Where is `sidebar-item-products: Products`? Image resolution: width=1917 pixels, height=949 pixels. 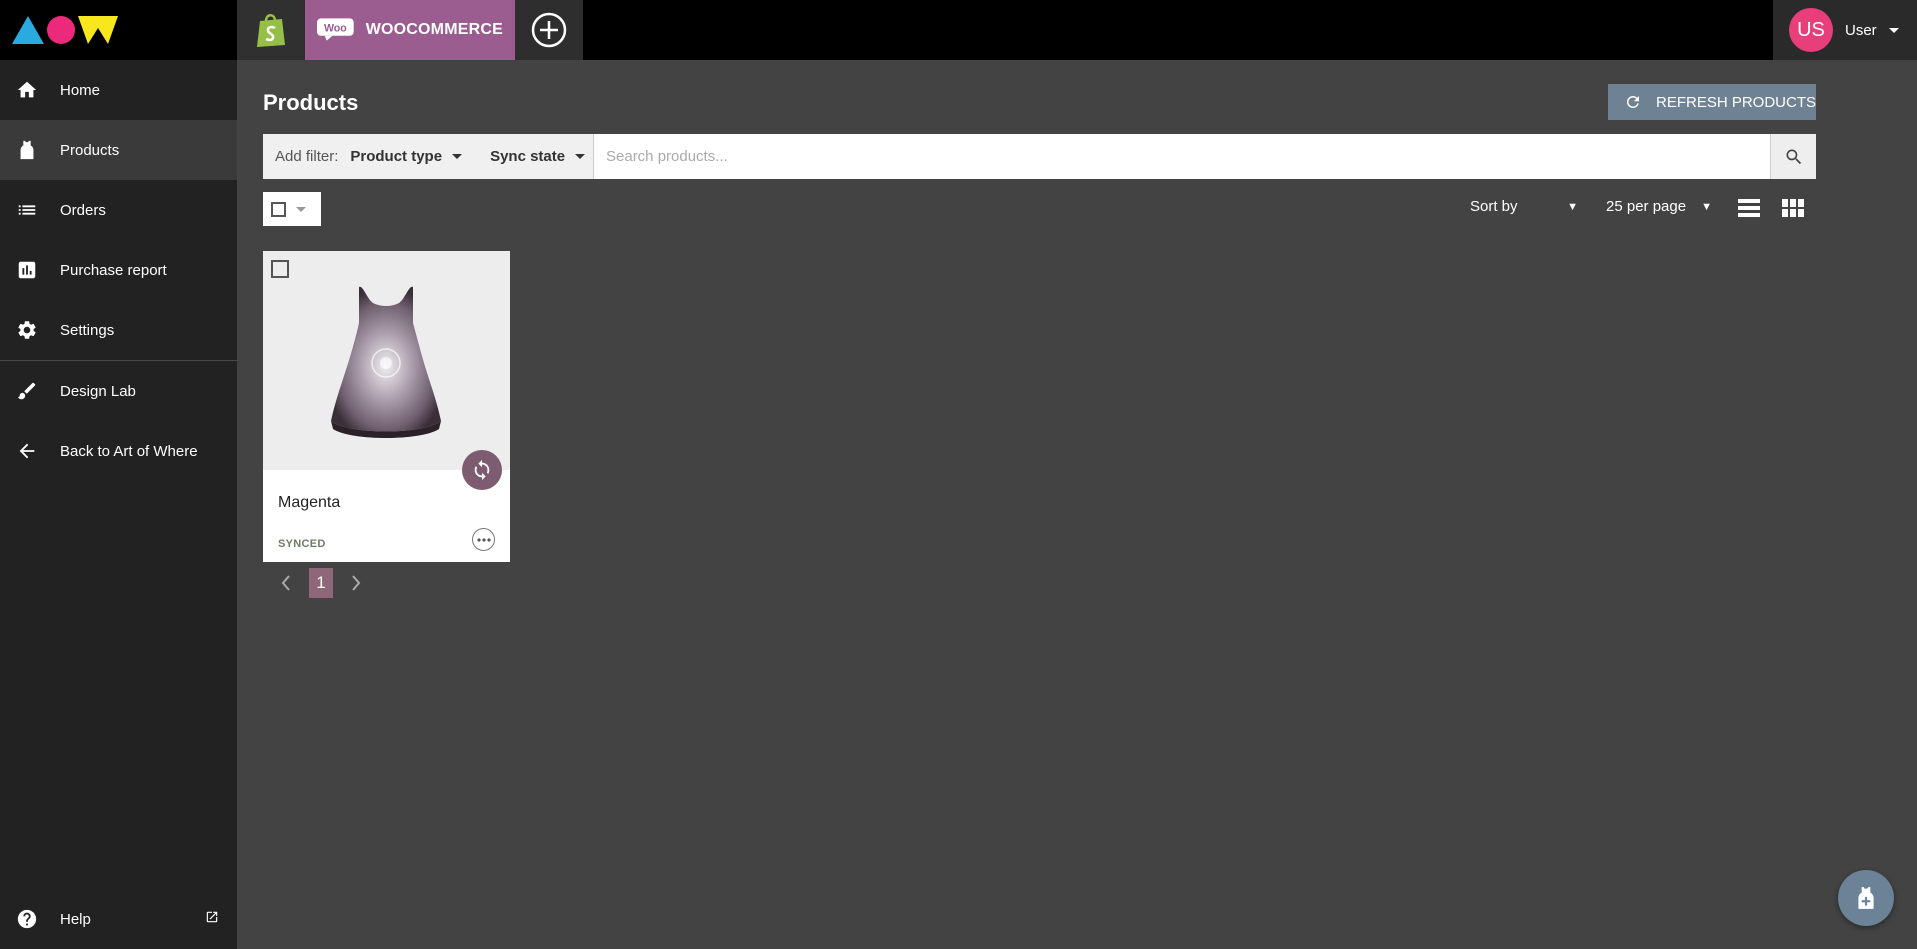
sidebar-item-products: Products is located at coordinates (118, 150).